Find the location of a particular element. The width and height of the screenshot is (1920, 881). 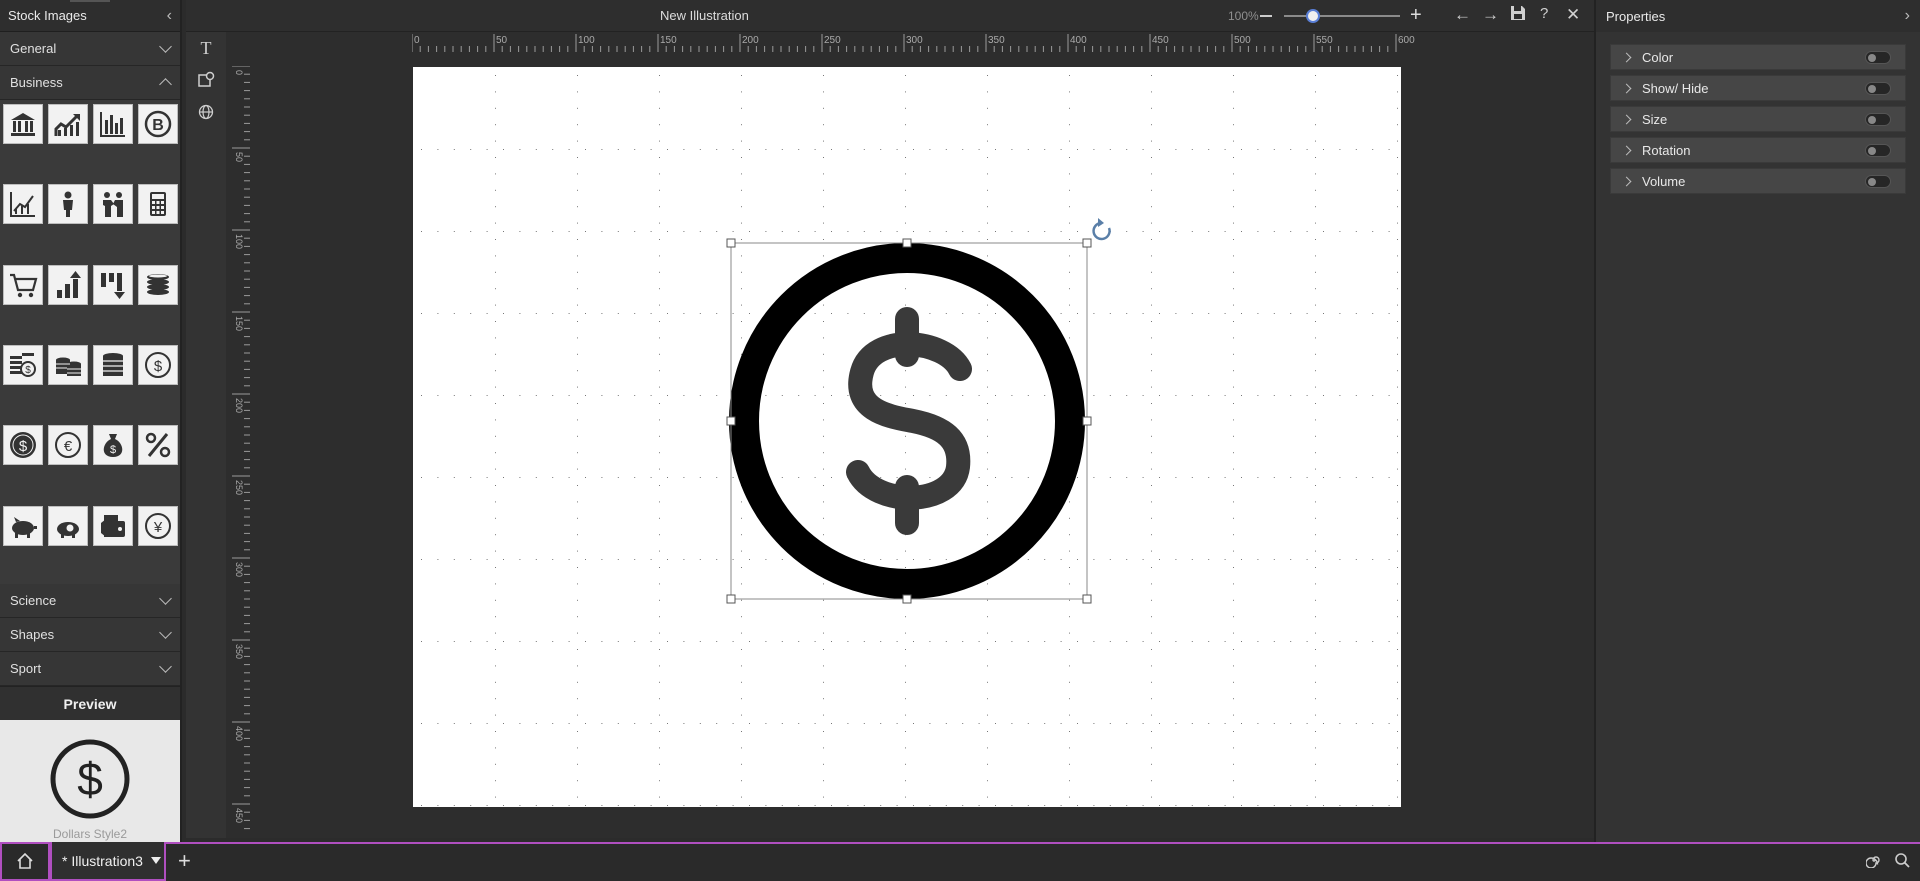

resize-handle-nw is located at coordinates (731, 243).